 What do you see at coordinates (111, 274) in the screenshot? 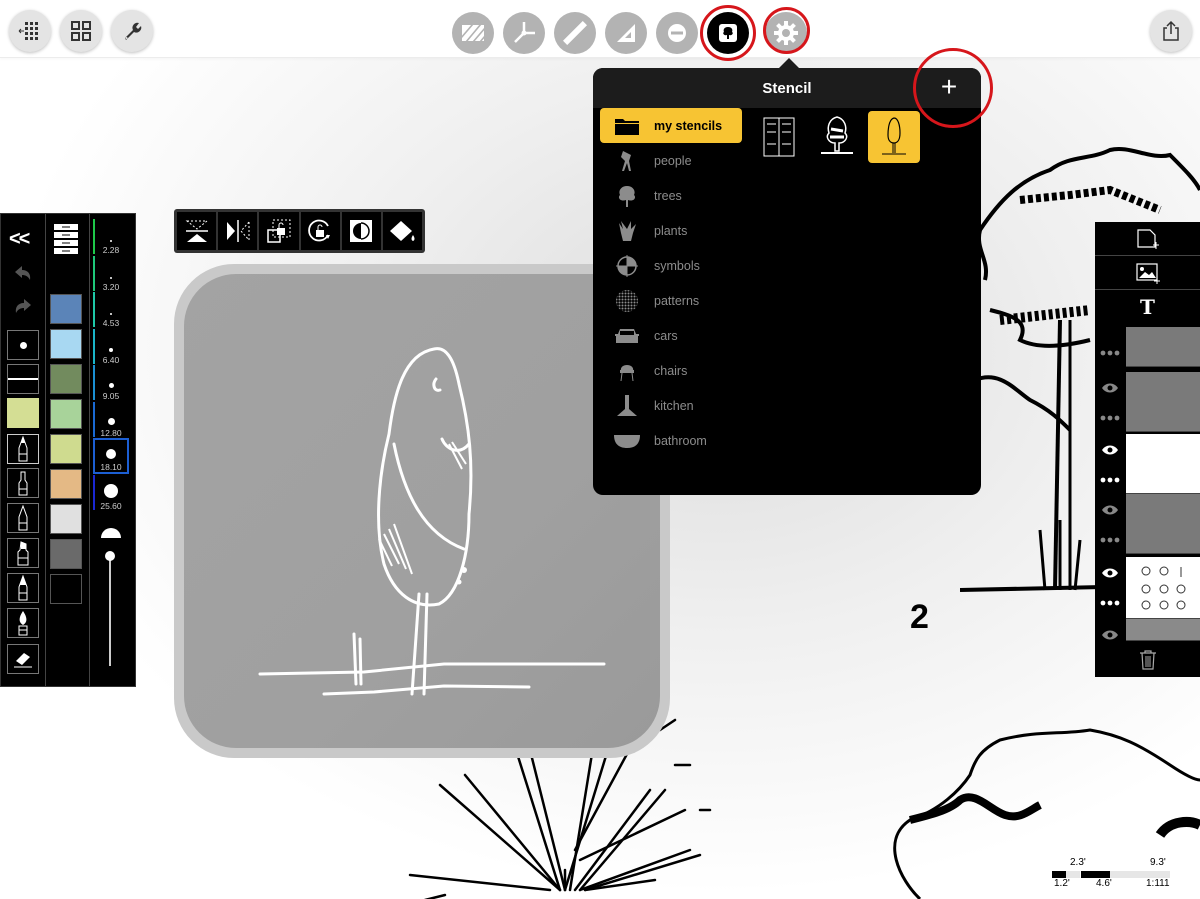
I see `brush-size-option: 3.20` at bounding box center [111, 274].